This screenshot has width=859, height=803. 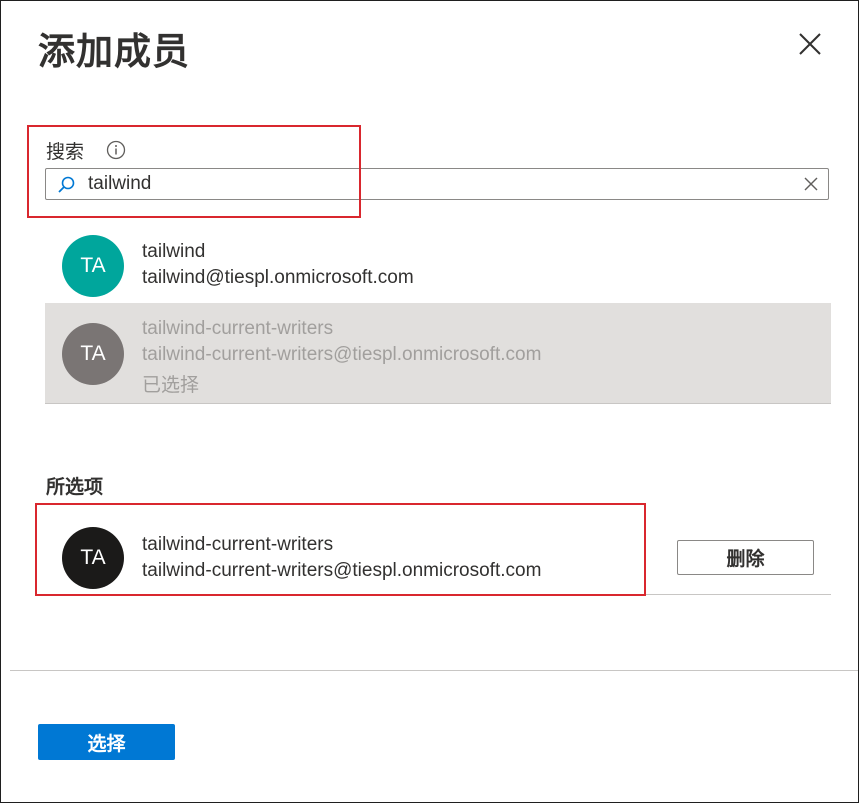 I want to click on result-name: tailwind-current-writers, so click(x=238, y=328).